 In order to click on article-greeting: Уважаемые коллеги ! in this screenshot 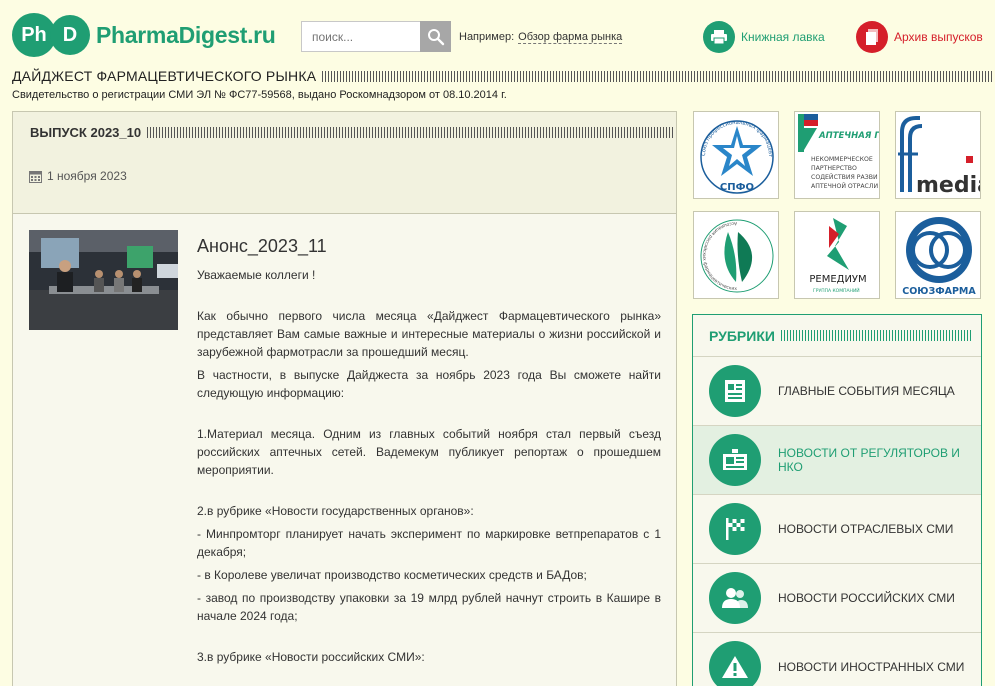, I will do `click(256, 275)`.